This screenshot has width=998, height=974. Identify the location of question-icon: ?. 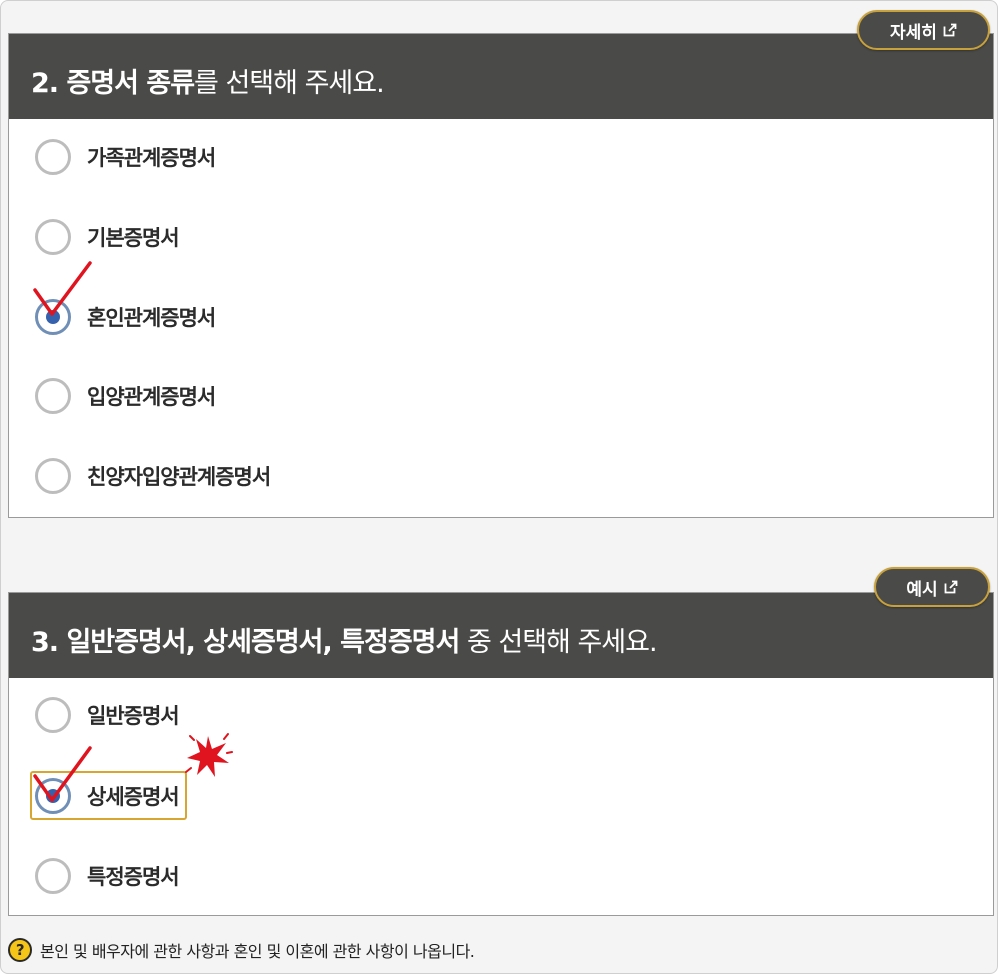
(20, 950).